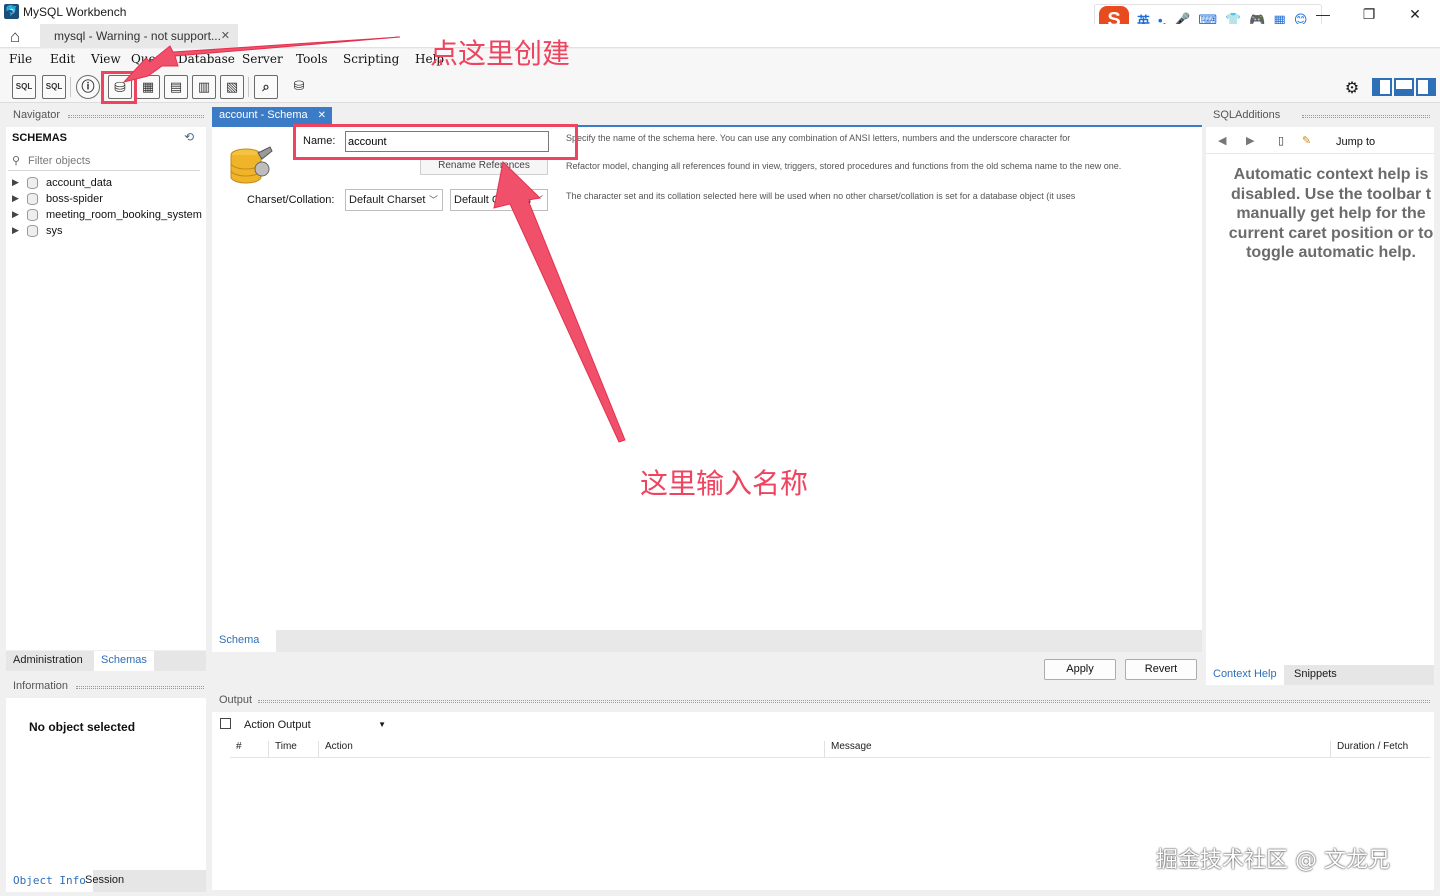  I want to click on menu-edit: Edit, so click(62, 59).